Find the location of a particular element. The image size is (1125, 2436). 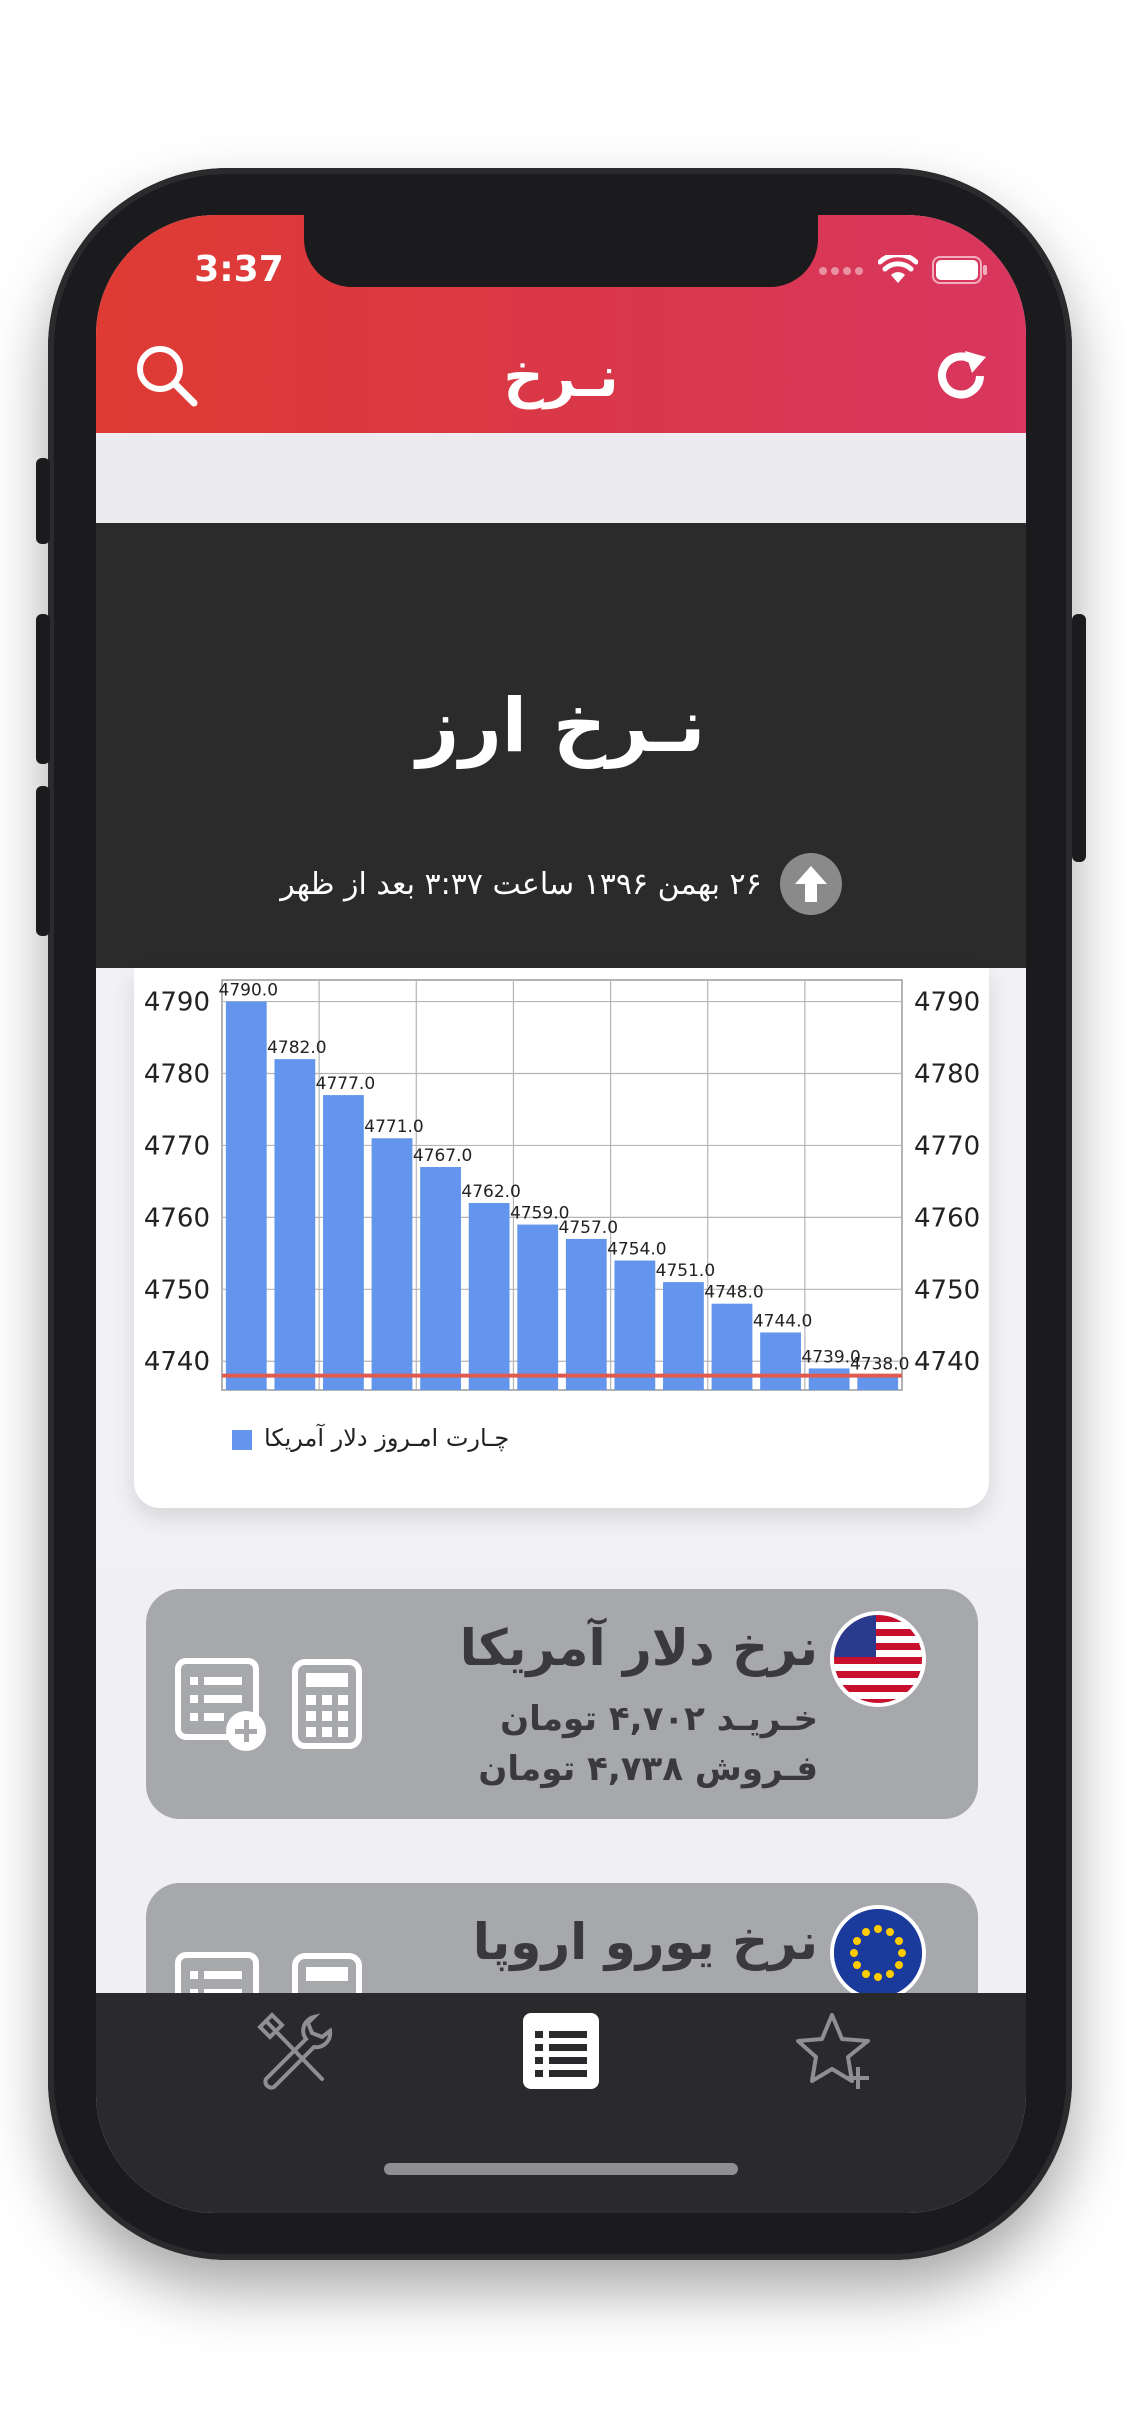

bar-value-label: 4762.0 is located at coordinates (490, 1192).